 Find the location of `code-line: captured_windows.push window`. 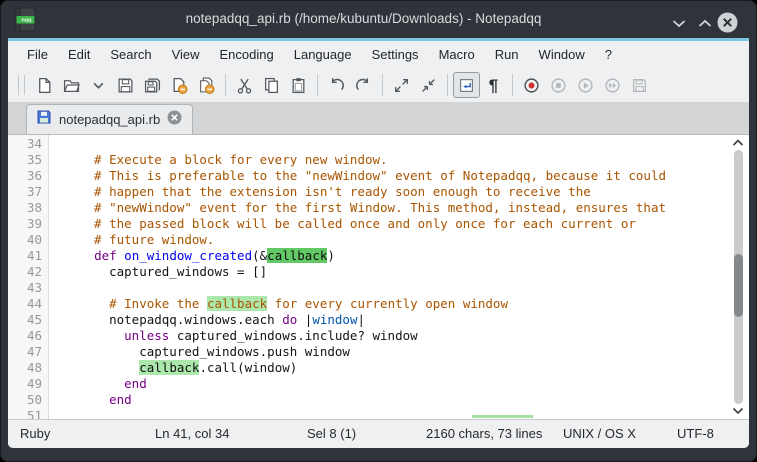

code-line: captured_windows.push window is located at coordinates (214, 351).